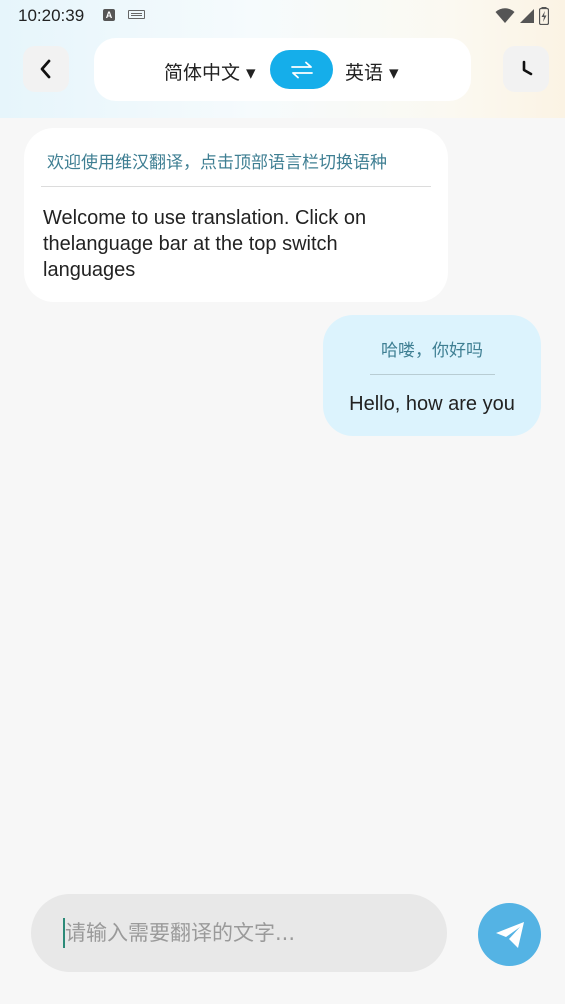 This screenshot has width=565, height=1004. I want to click on translation-input, so click(245, 933).